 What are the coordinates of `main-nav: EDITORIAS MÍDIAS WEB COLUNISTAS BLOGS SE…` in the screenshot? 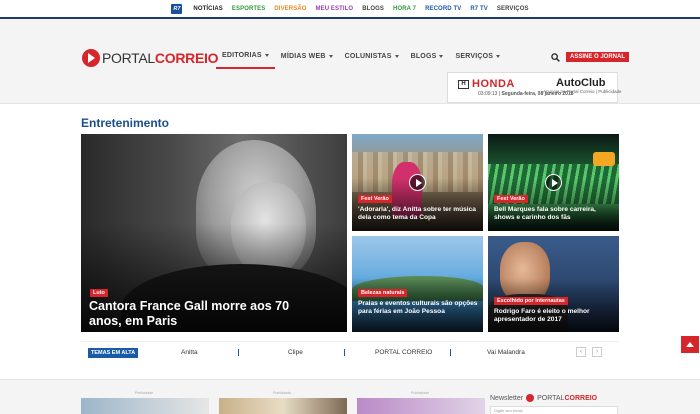 It's located at (361, 60).